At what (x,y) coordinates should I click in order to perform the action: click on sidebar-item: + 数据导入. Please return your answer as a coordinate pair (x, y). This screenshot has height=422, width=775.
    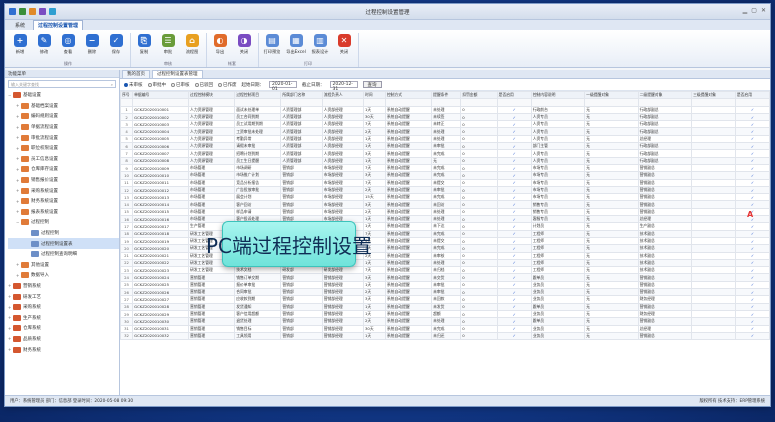
    Looking at the image, I should click on (63, 275).